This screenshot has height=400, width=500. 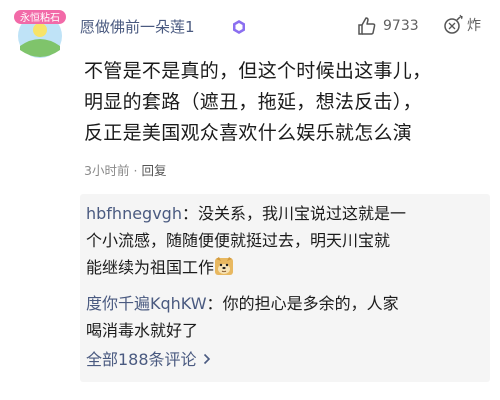 What do you see at coordinates (141, 359) in the screenshot?
I see `all-comments-label: 全部188条评论` at bounding box center [141, 359].